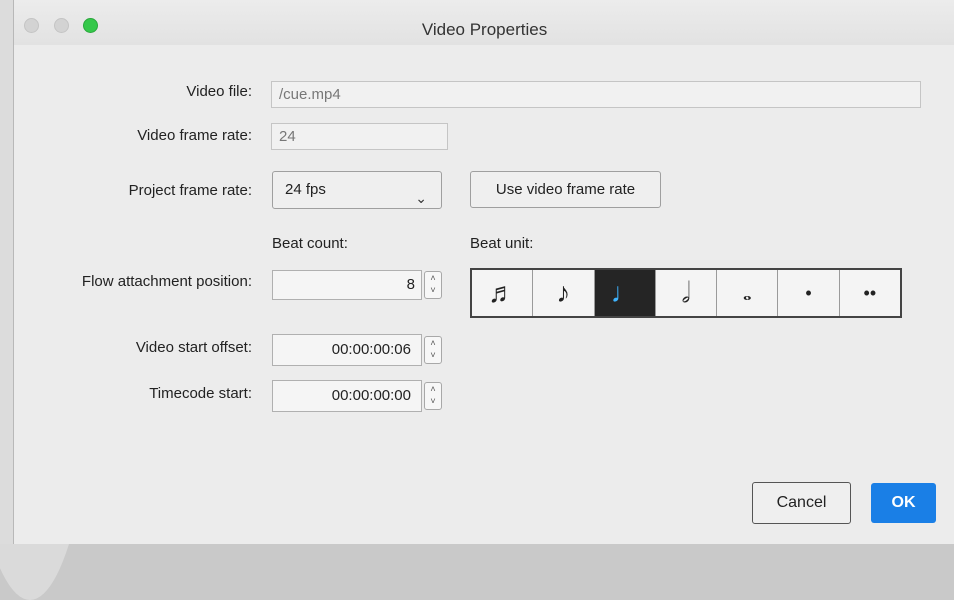  I want to click on timecode-start-label: Timecode start:, so click(200, 393).